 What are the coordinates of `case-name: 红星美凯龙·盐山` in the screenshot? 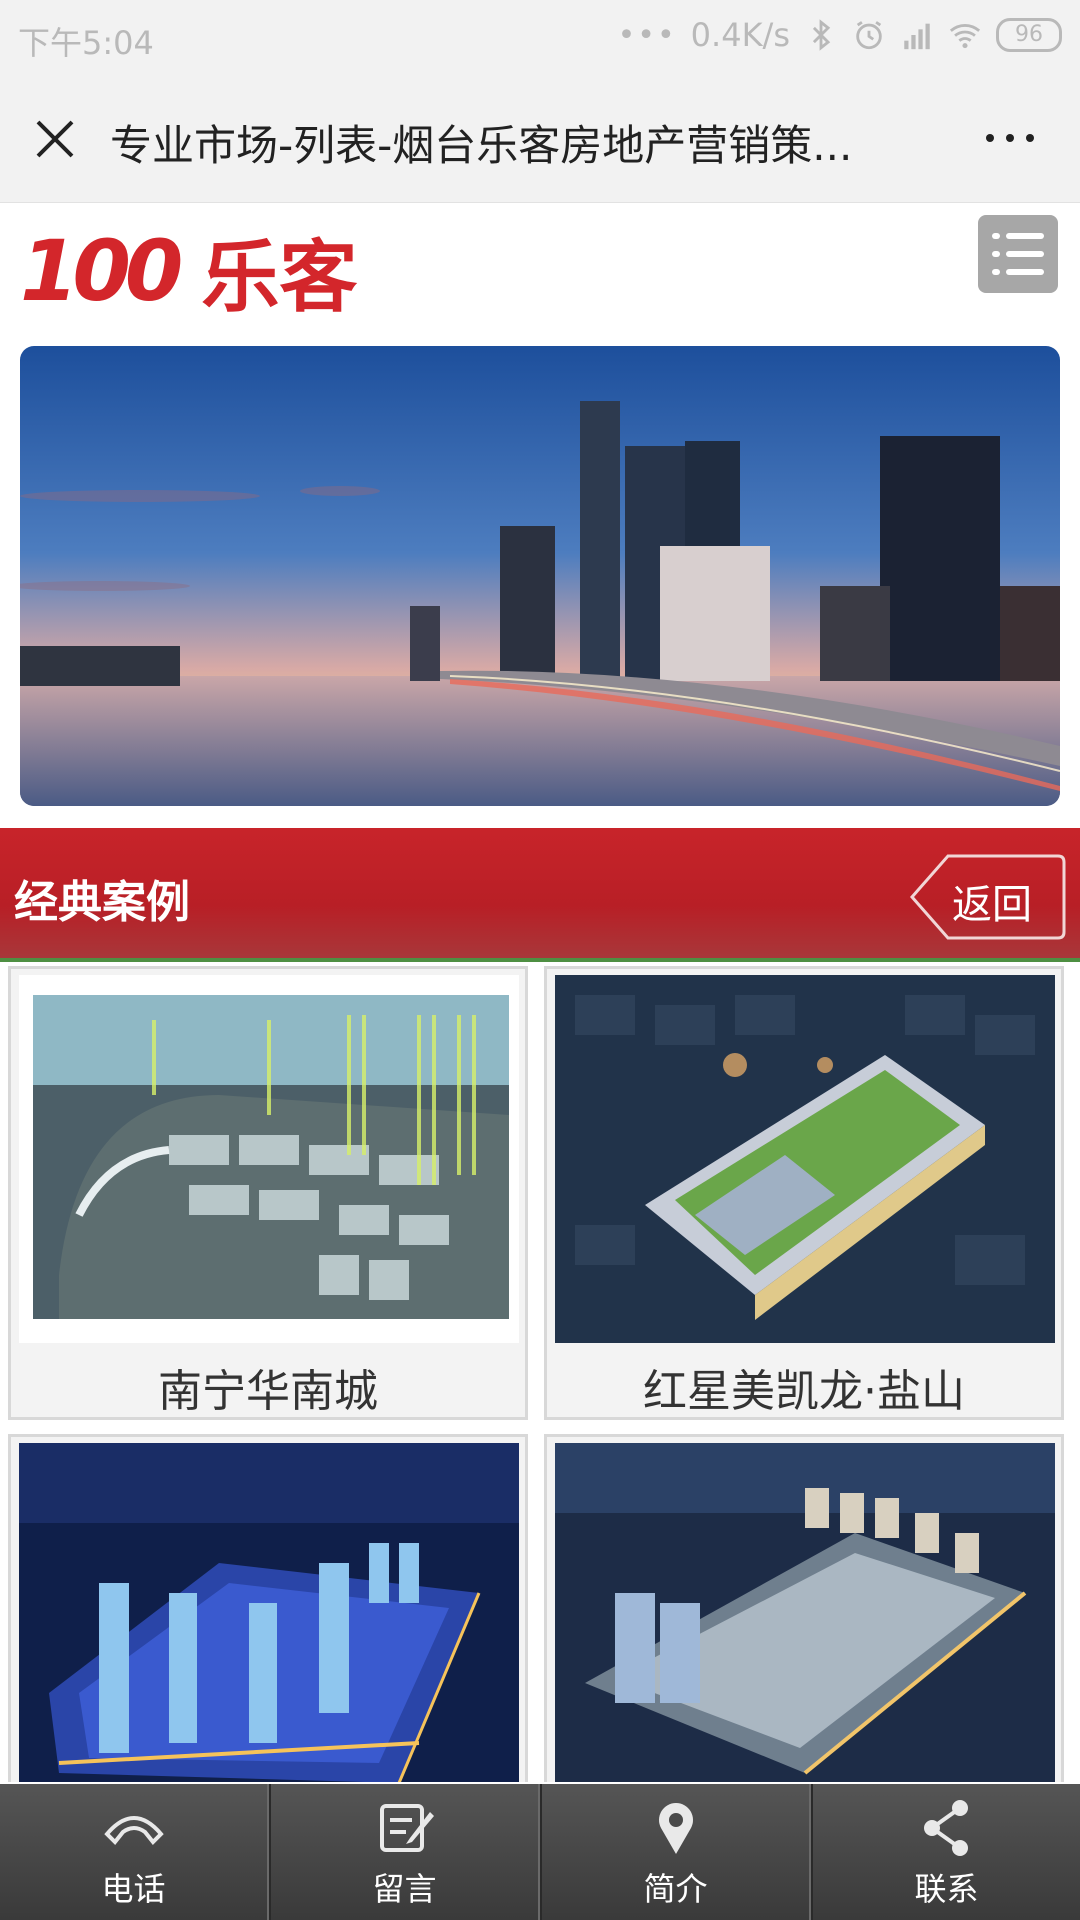 It's located at (804, 1391).